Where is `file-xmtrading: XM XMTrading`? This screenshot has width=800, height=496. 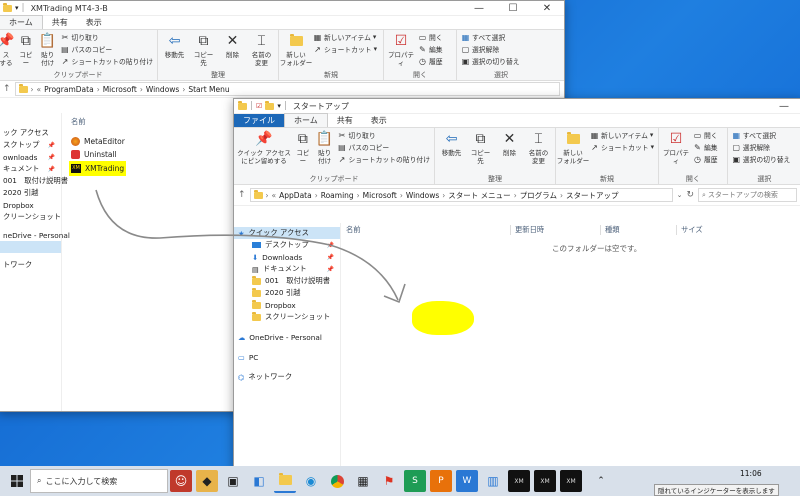
file-xmtrading: XM XMTrading is located at coordinates (98, 168).